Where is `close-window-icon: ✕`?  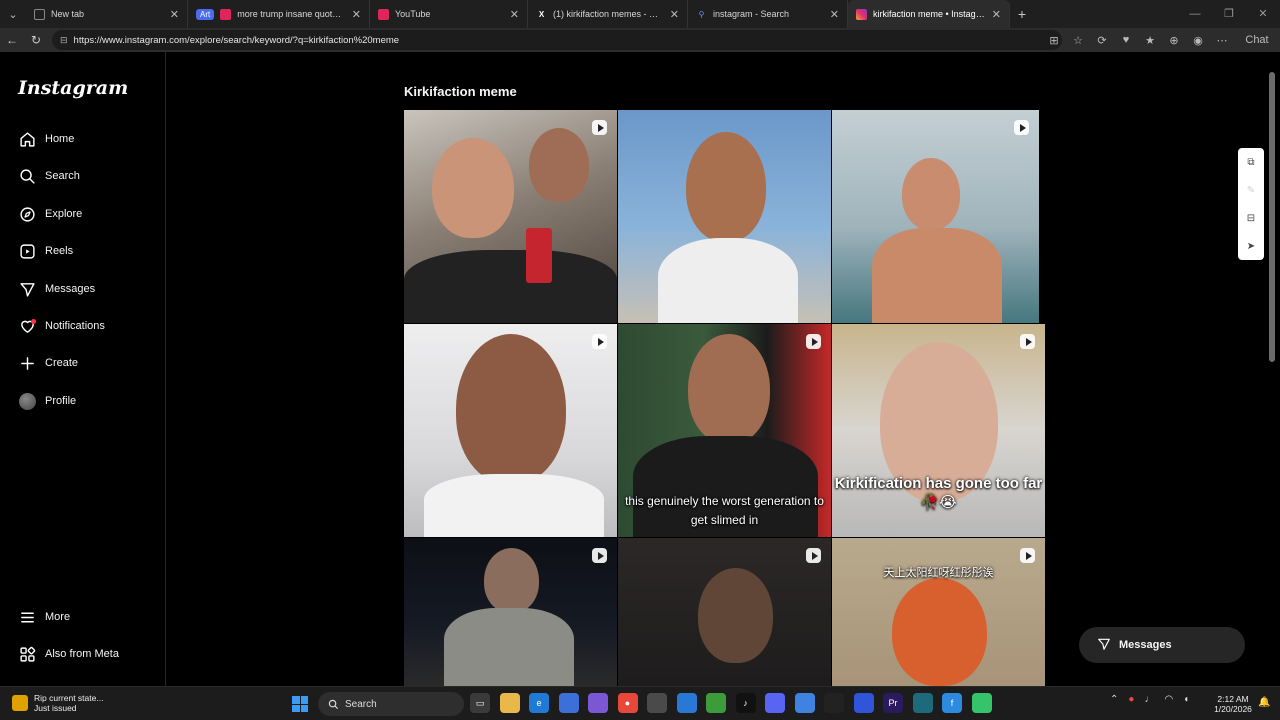 close-window-icon: ✕ is located at coordinates (1263, 14).